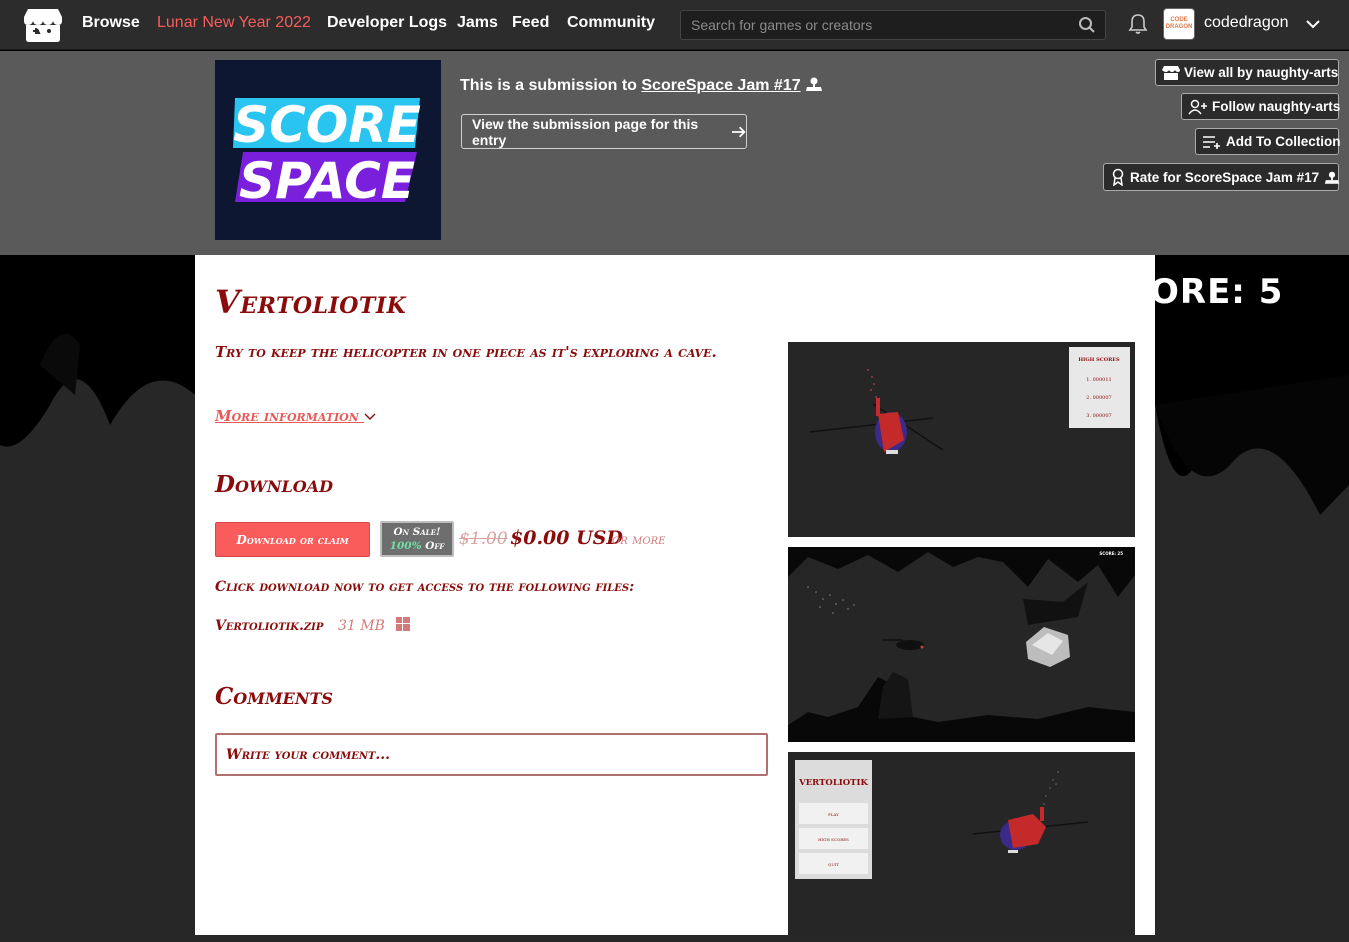 The image size is (1349, 942). What do you see at coordinates (483, 539) in the screenshot?
I see `original-price: $1.00` at bounding box center [483, 539].